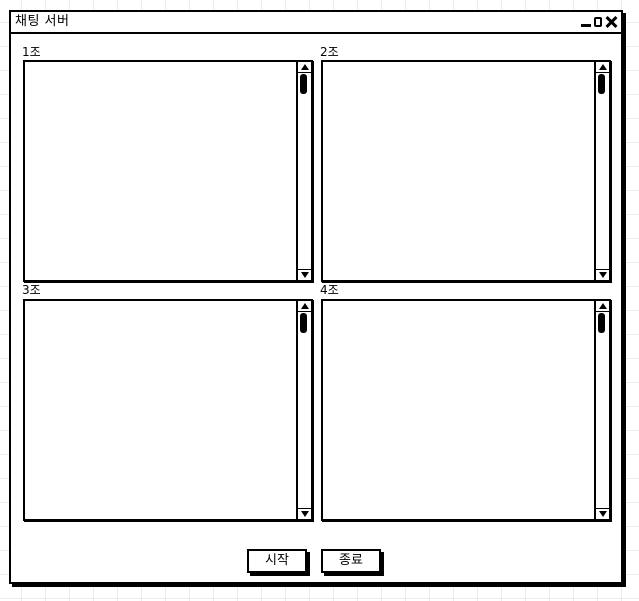 This screenshot has width=639, height=601. What do you see at coordinates (316, 23) in the screenshot?
I see `title-bar: 채팅 서버` at bounding box center [316, 23].